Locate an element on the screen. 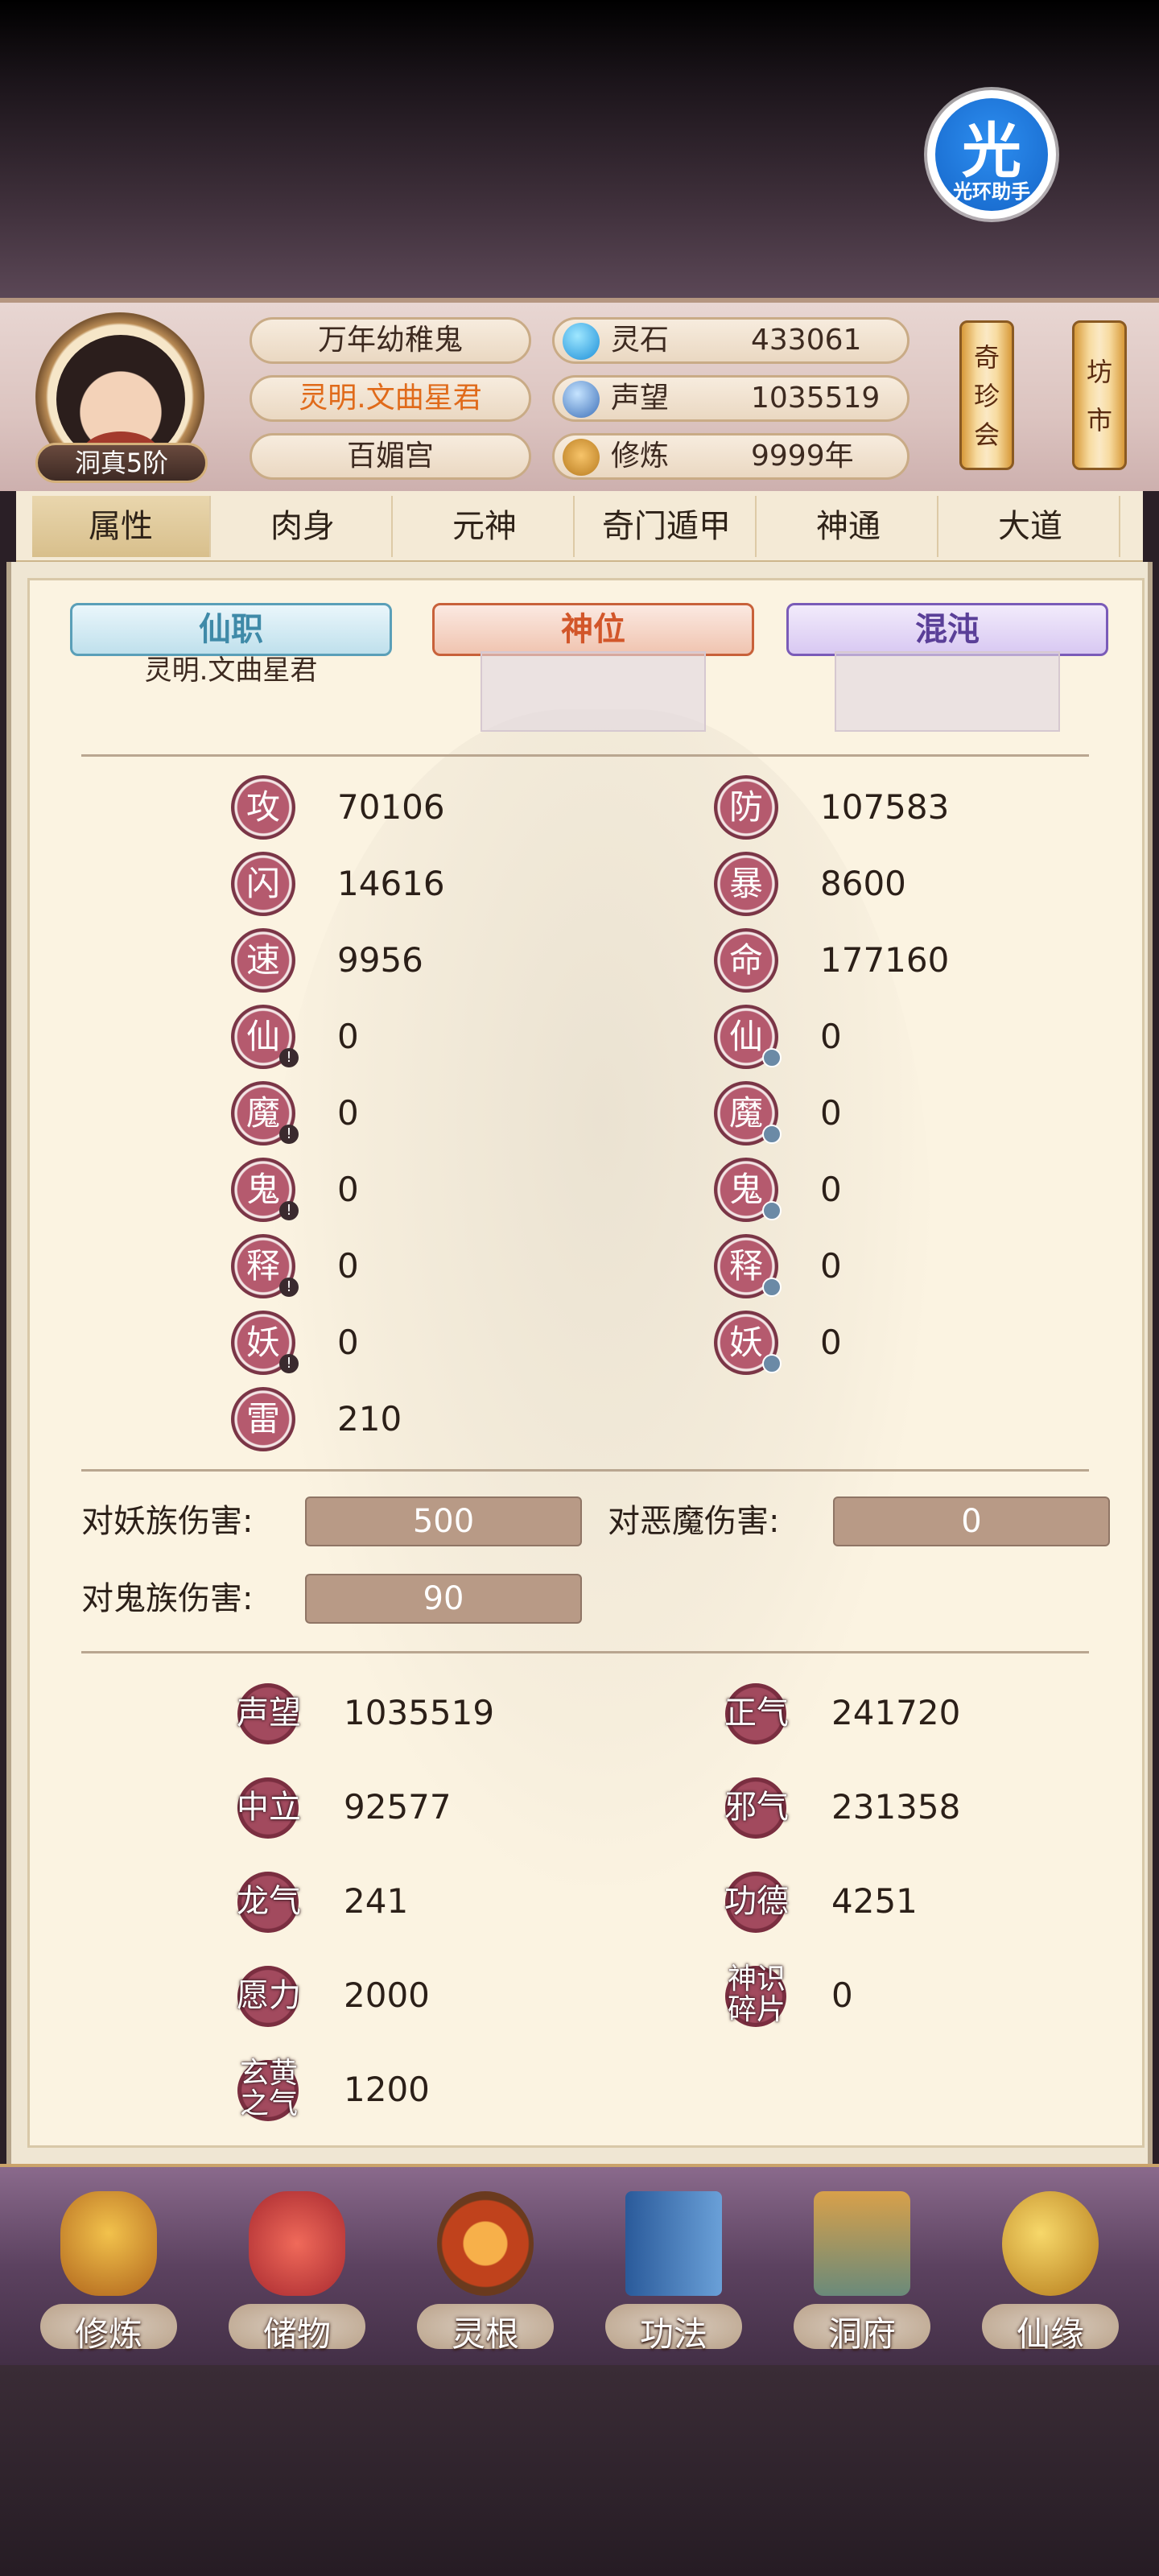 The height and width of the screenshot is (2576, 1159). nav-cave-mansion: 洞府 is located at coordinates (862, 2268).